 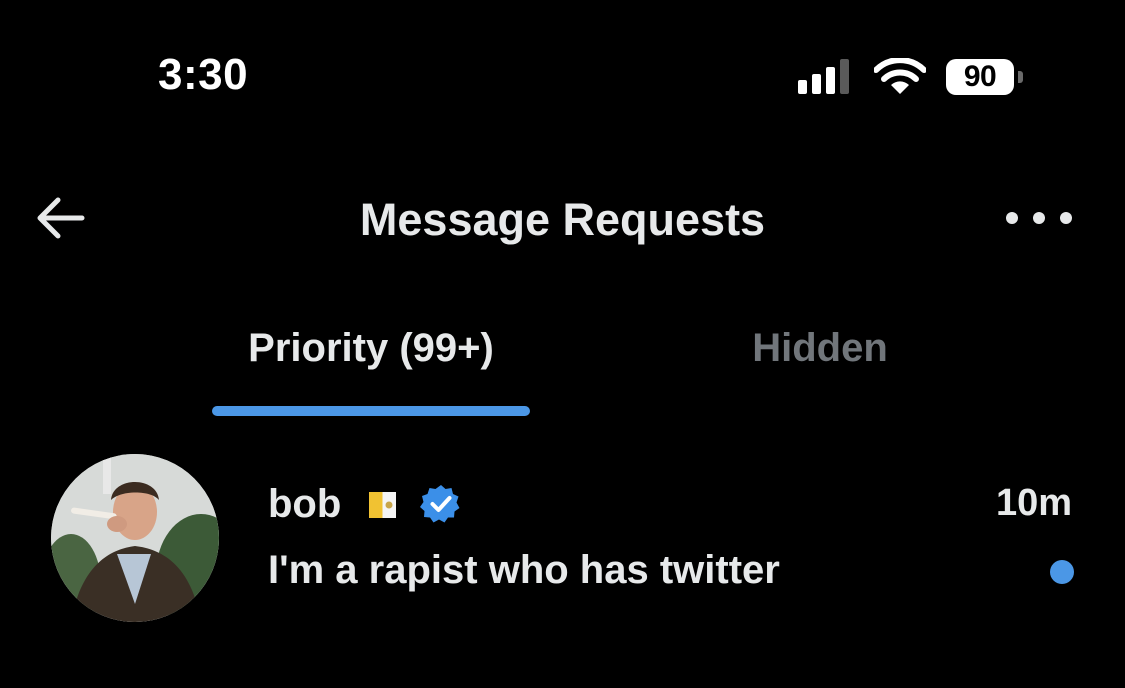 I want to click on more-options-button, so click(x=1039, y=218).